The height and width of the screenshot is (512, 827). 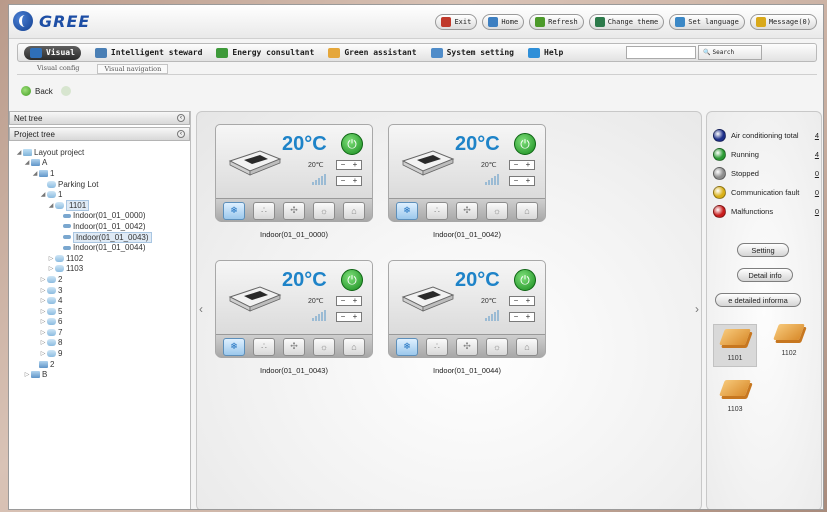 I want to click on tree-node: ▷ 6, so click(x=99, y=322).